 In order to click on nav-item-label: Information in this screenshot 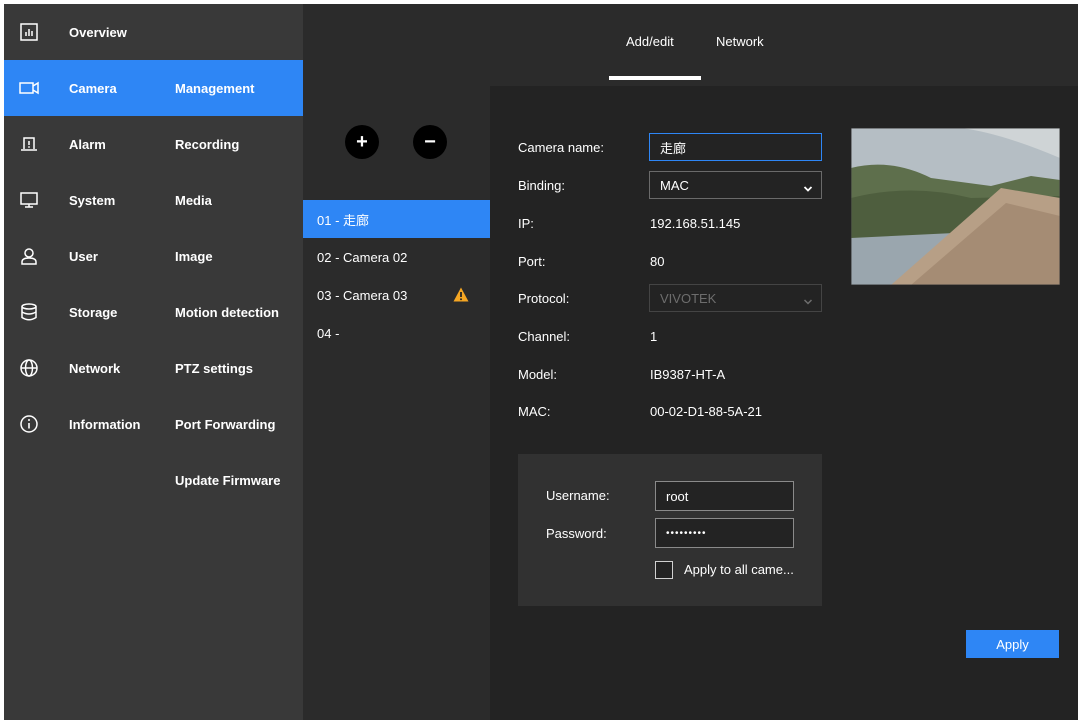, I will do `click(105, 424)`.